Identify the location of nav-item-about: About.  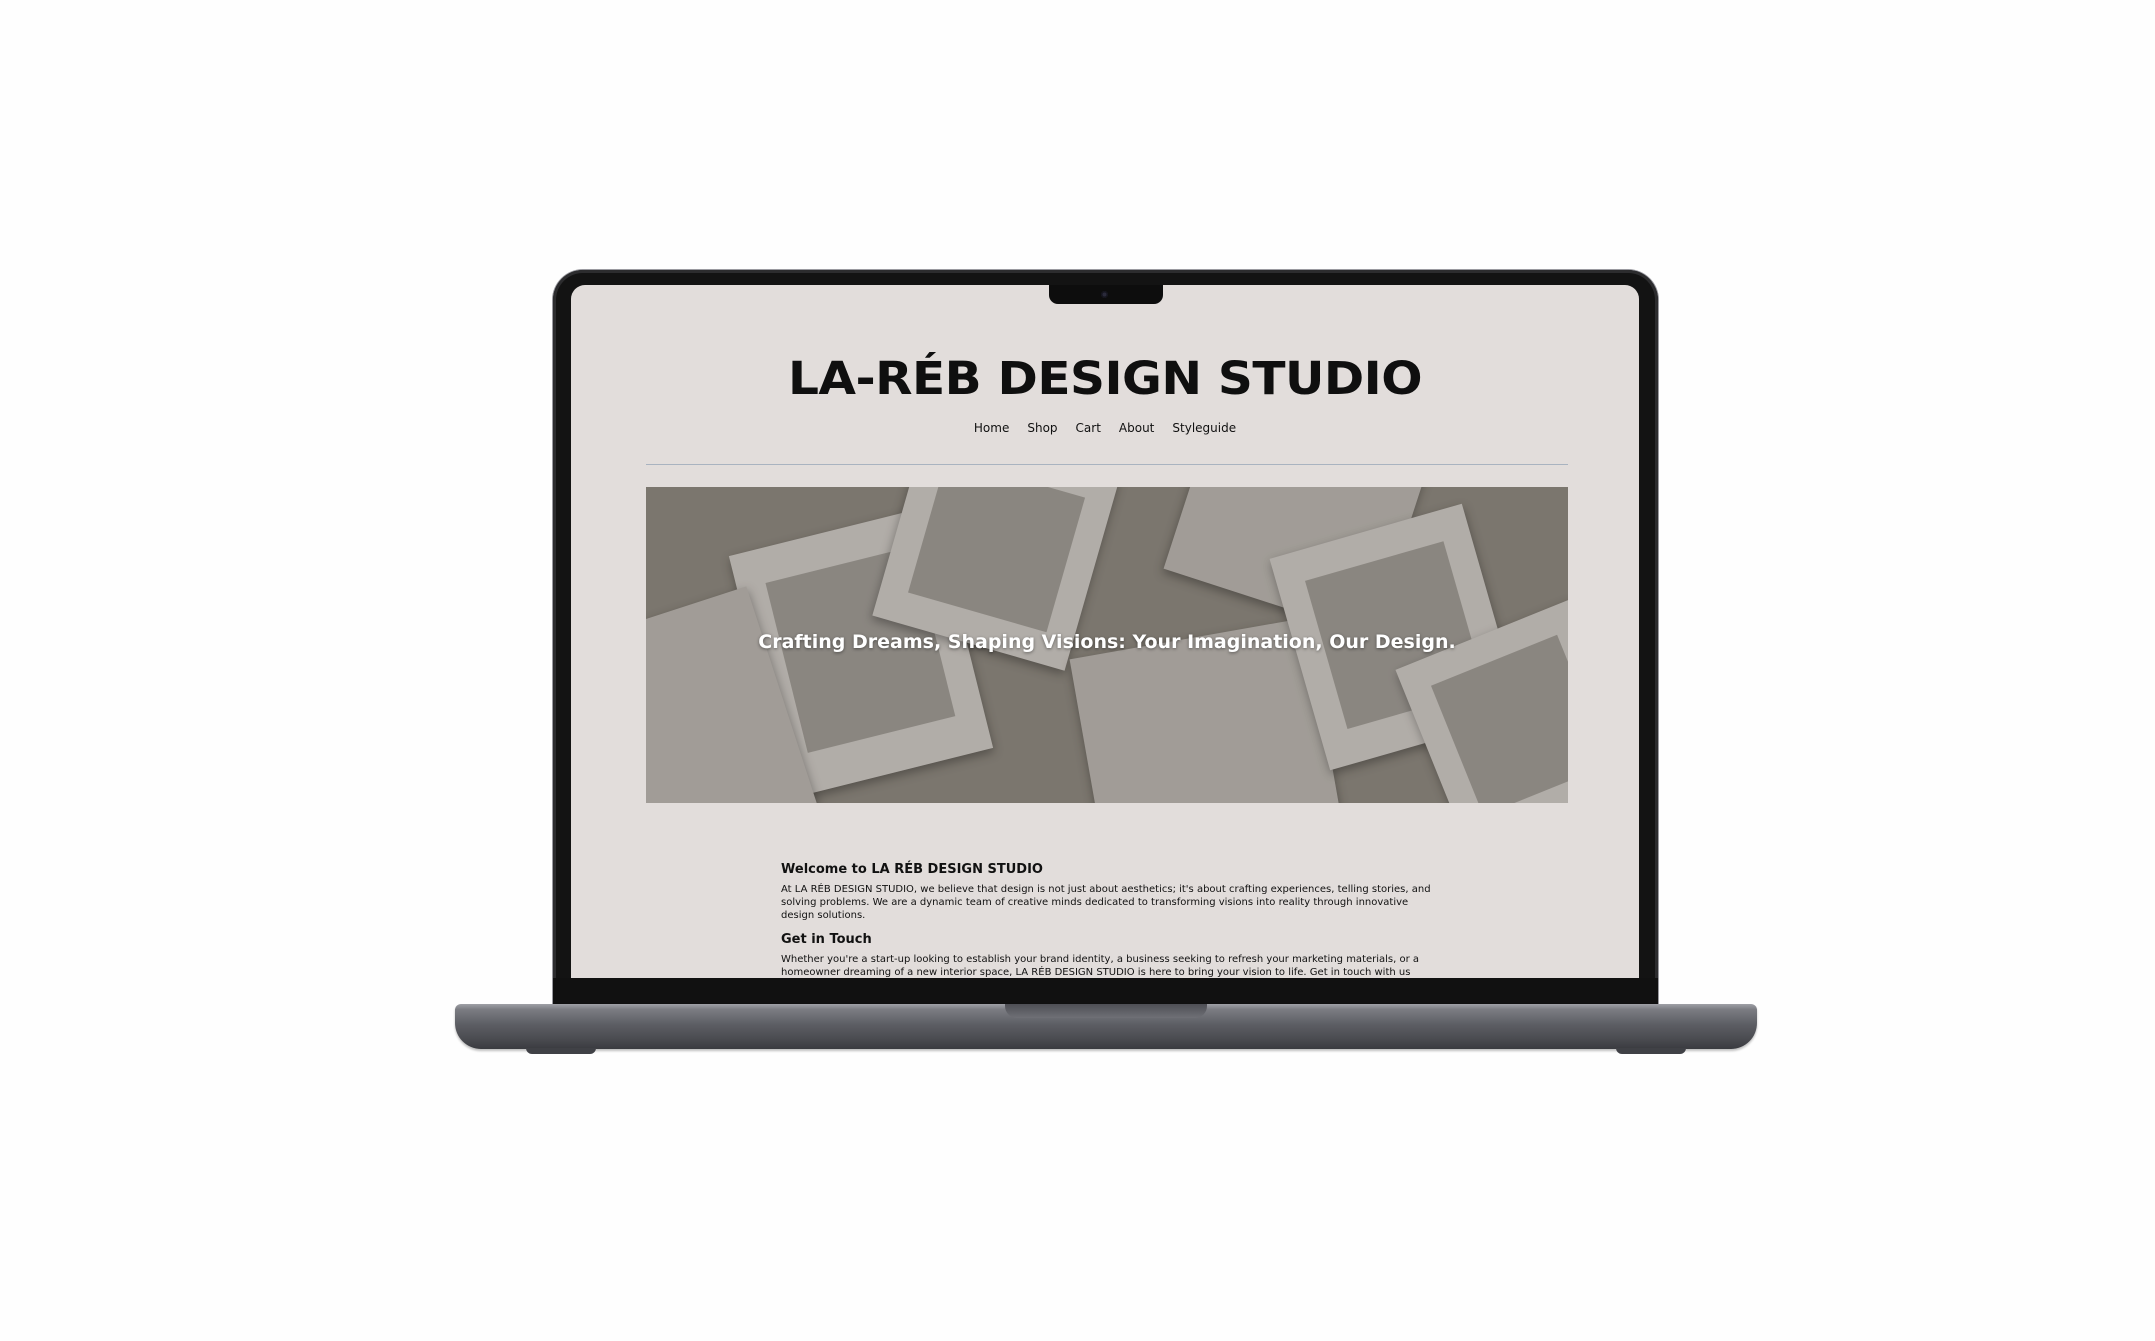
(1136, 428).